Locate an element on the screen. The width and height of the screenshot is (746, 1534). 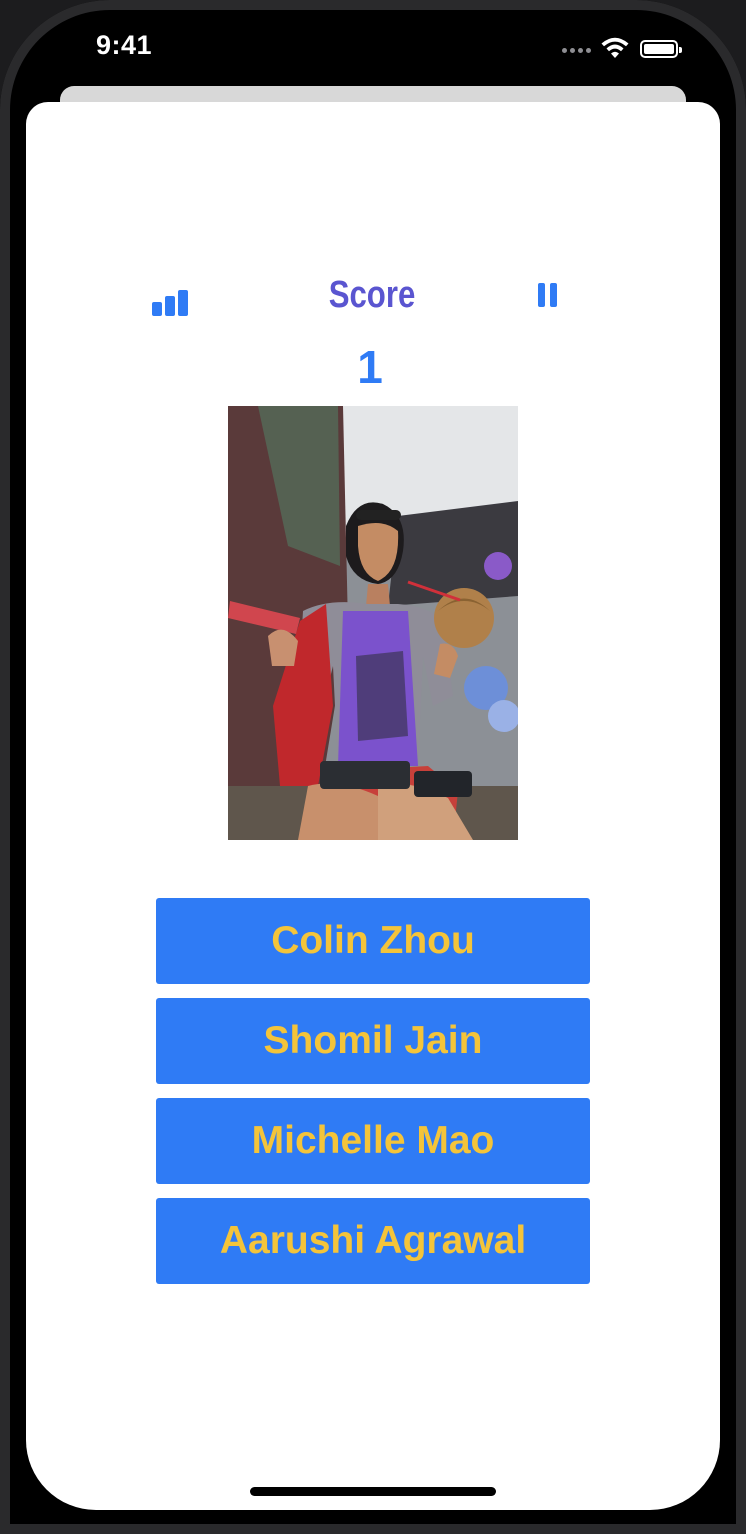
battery-icon is located at coordinates (661, 49).